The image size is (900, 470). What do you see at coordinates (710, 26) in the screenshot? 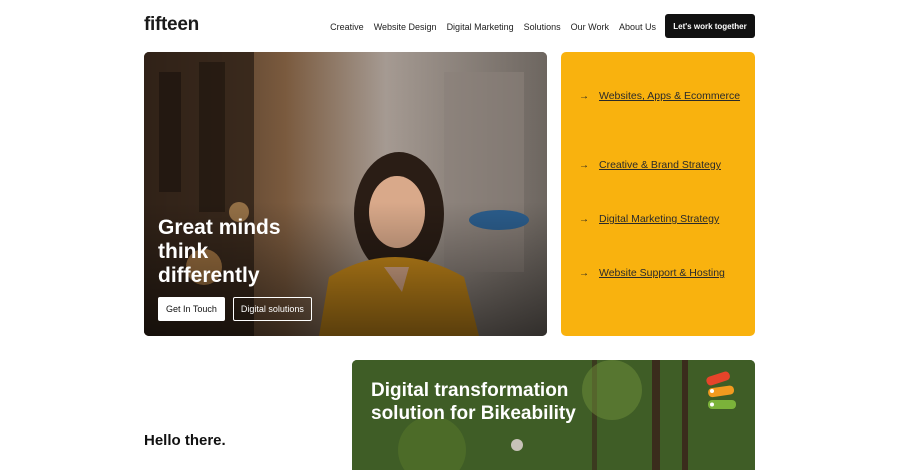
I see `lets-work-together-button: Let's work together` at bounding box center [710, 26].